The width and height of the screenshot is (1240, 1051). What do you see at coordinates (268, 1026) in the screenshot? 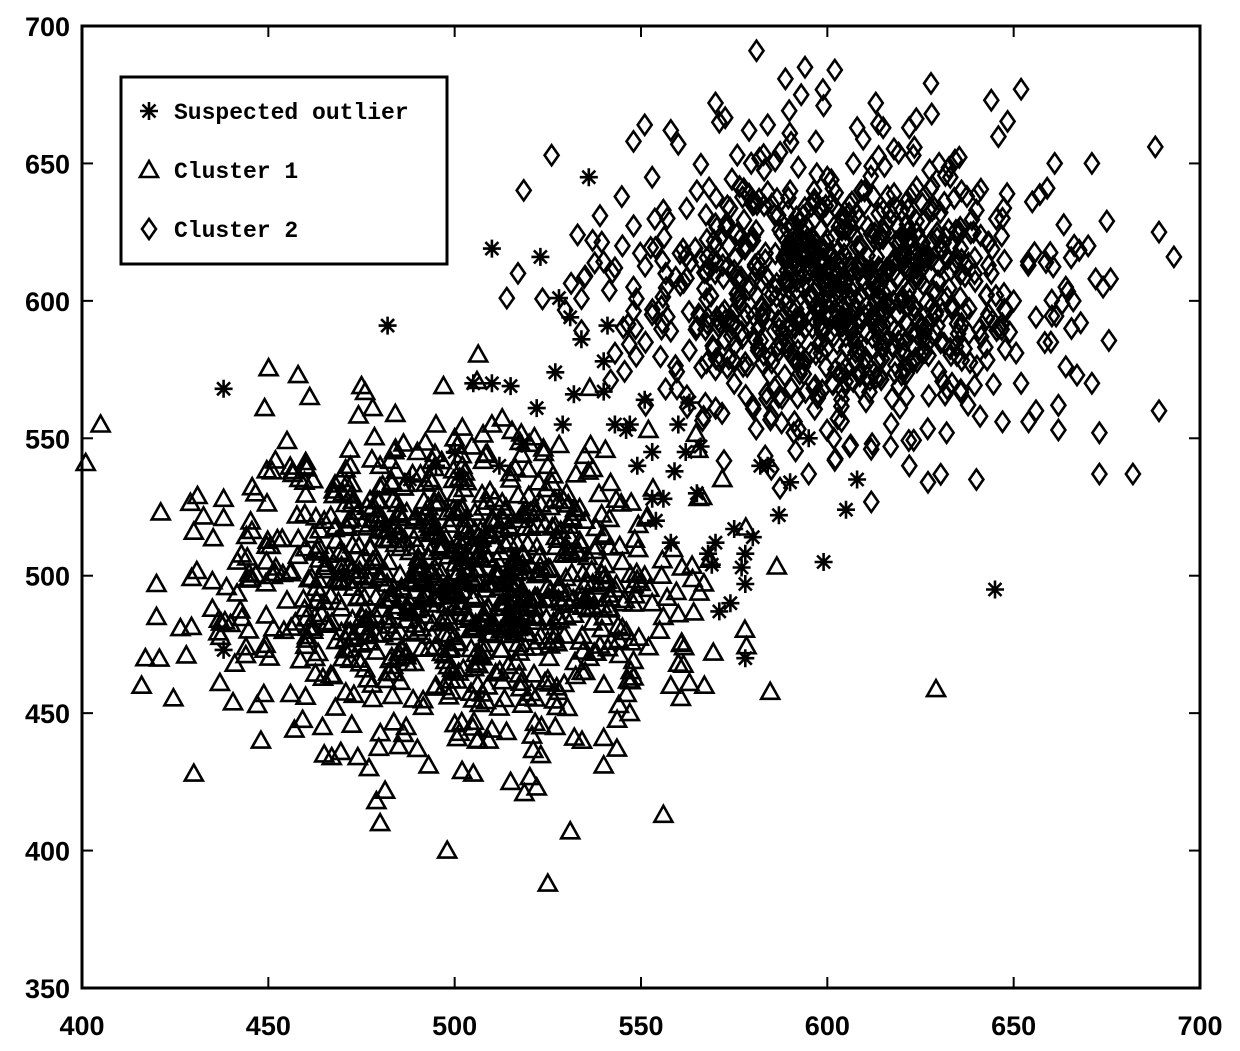
I see `x-tick-label: 450` at bounding box center [268, 1026].